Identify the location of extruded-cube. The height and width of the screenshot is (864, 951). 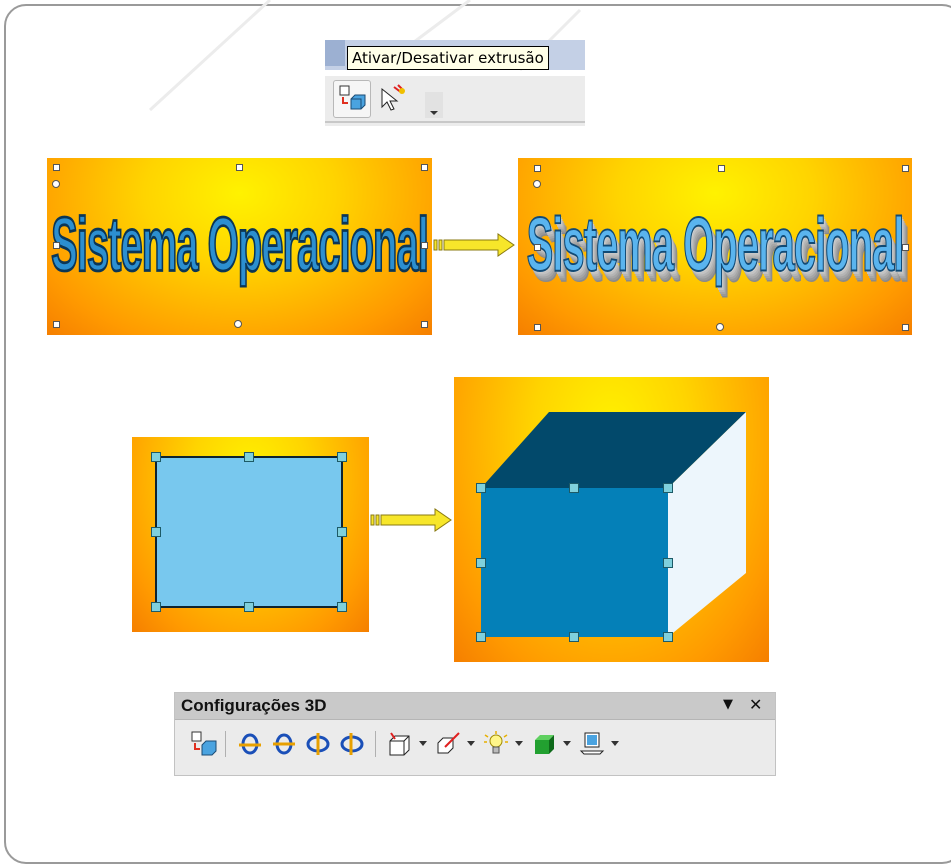
(611, 519).